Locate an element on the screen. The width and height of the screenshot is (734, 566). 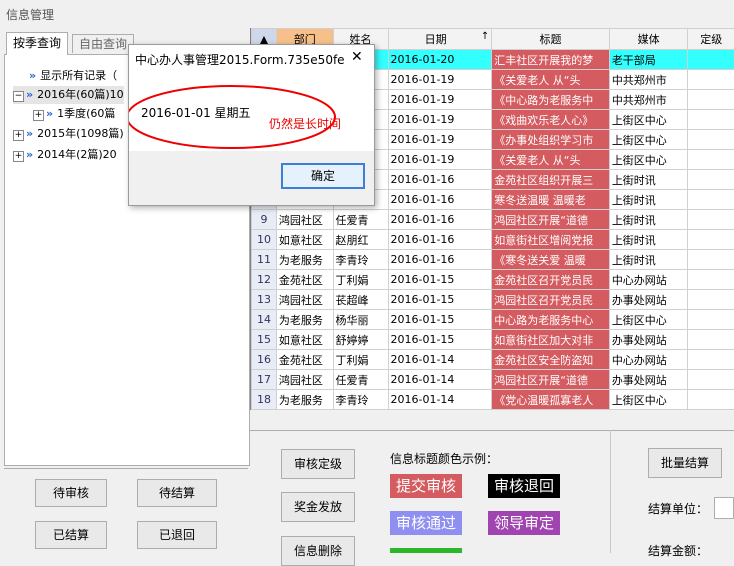
header-grade: 定级 is located at coordinates (711, 39).